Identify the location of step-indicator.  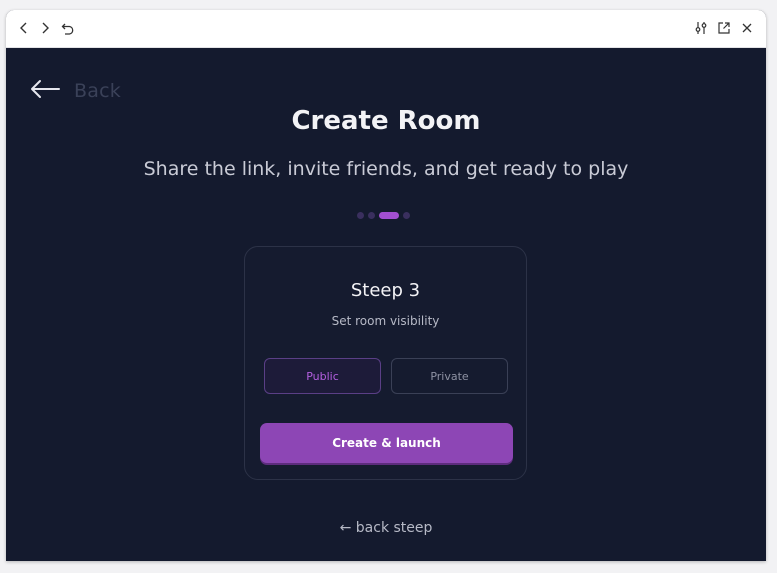
(383, 215).